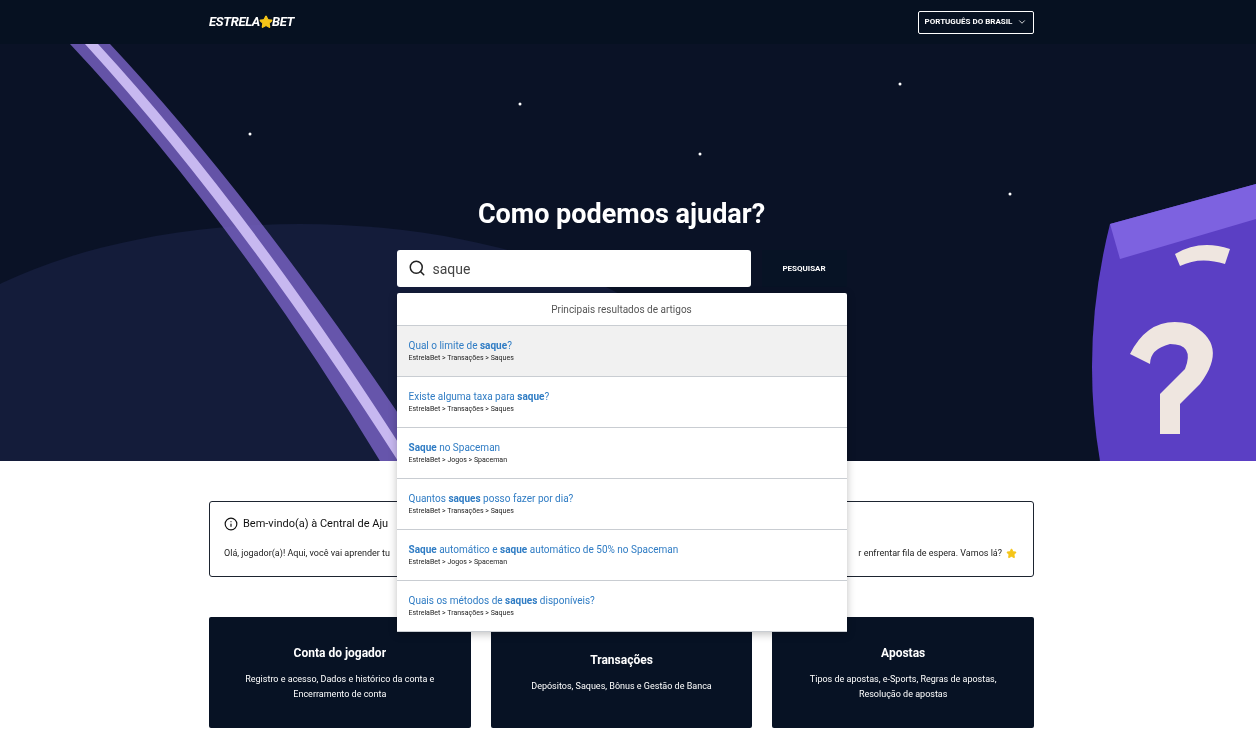 This screenshot has height=736, width=1256. I want to click on category-card: Conta do jogador Registro e acesso, Dados e histórico da conta e Encerramento de conta, so click(340, 672).